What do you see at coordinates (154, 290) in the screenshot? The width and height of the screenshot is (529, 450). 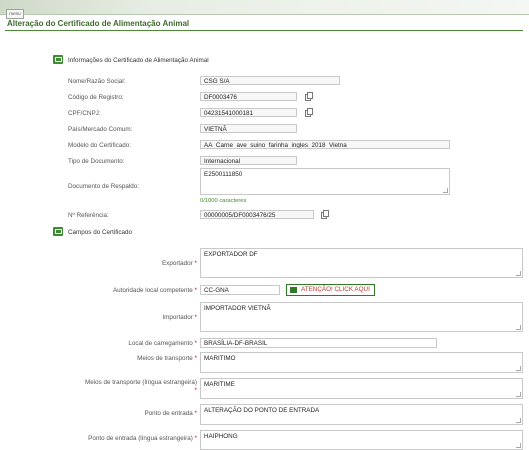 I see `label-autoridade: Autoridade local competente *` at bounding box center [154, 290].